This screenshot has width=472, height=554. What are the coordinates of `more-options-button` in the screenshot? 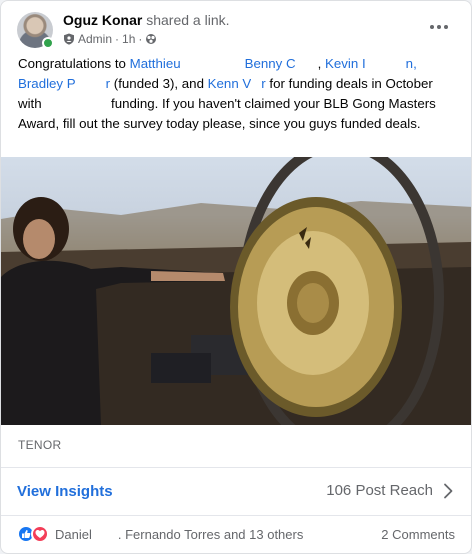 It's located at (439, 27).